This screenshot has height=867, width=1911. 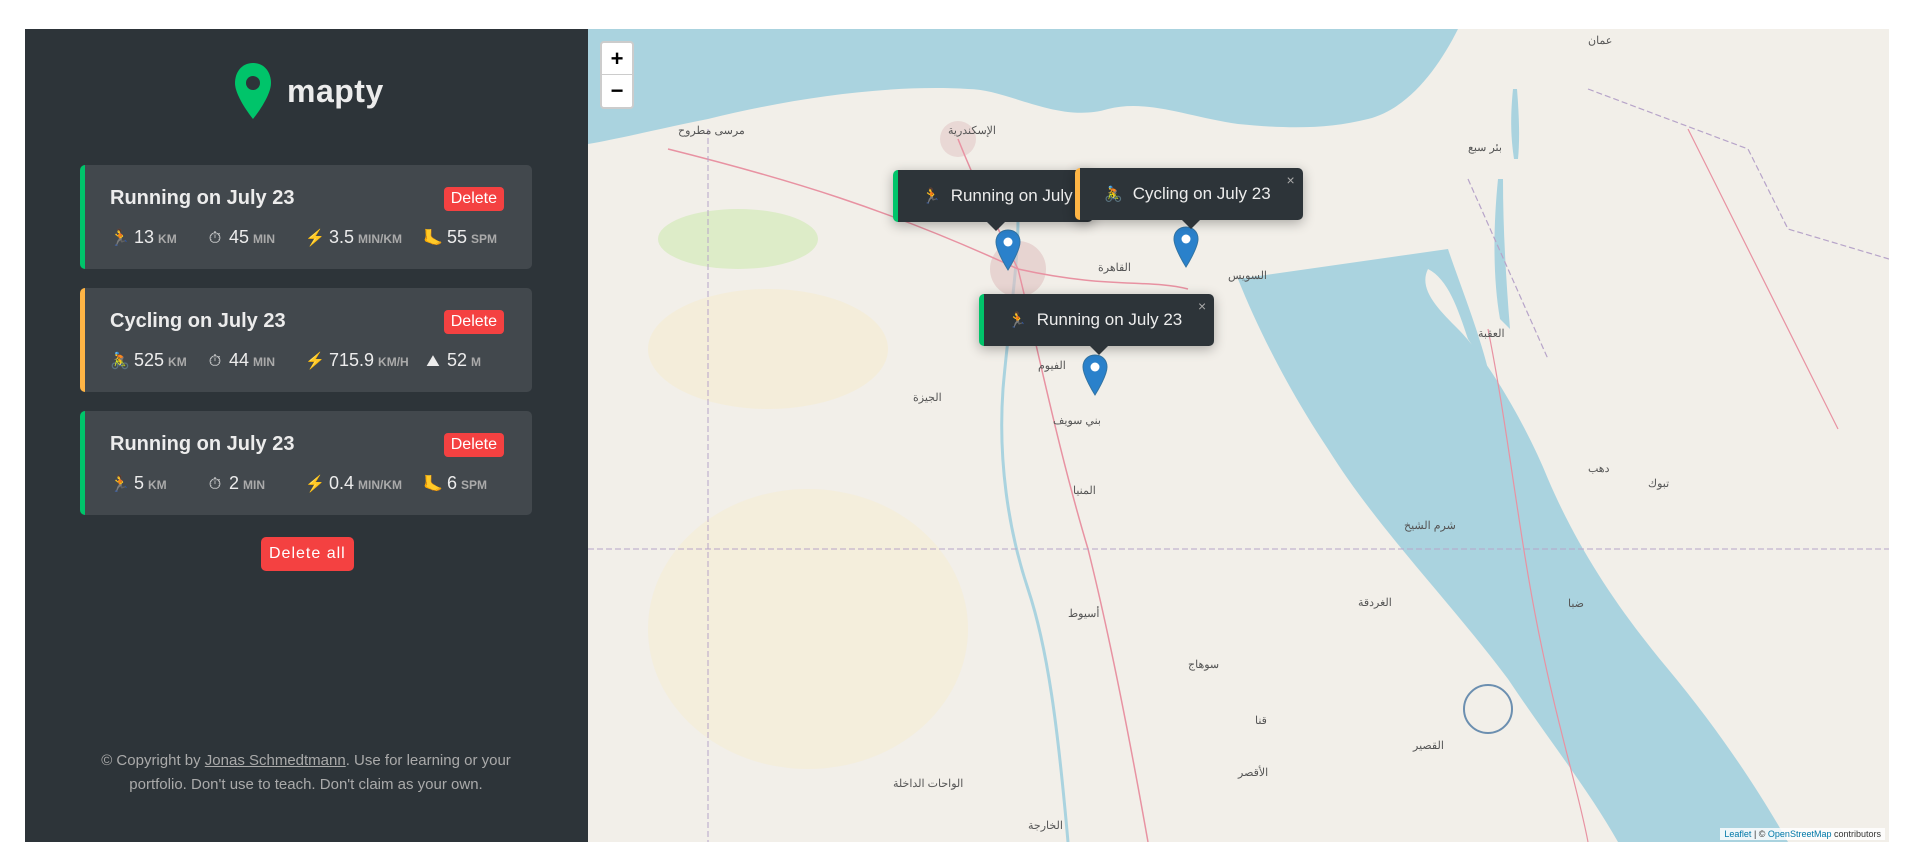 What do you see at coordinates (393, 362) in the screenshot?
I see `stat-unit: KM/H` at bounding box center [393, 362].